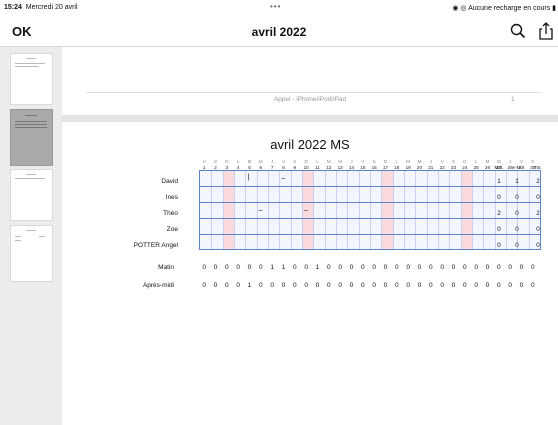 This screenshot has width=558, height=425. I want to click on page-thumbnails-sidebar, so click(31, 236).